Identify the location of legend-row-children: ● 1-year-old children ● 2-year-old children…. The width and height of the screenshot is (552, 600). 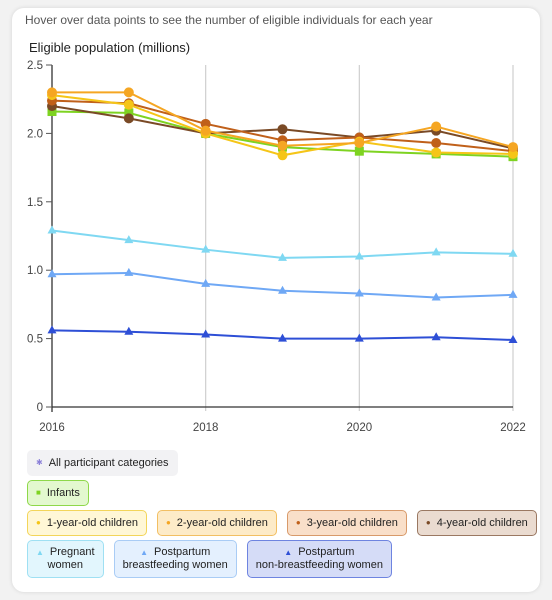
(282, 523).